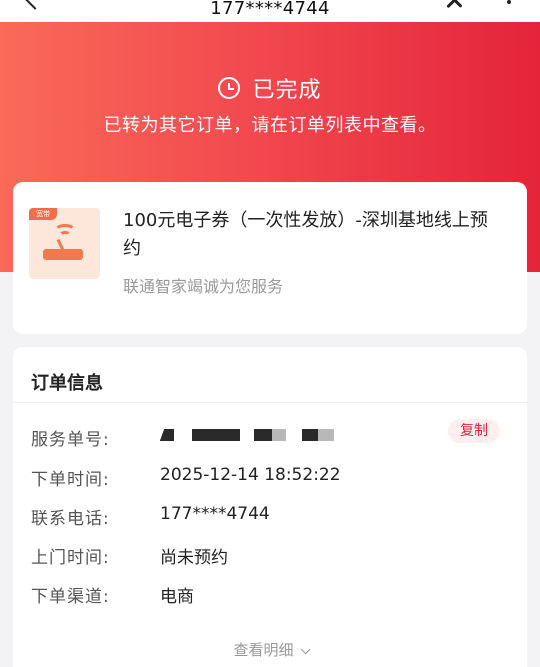  I want to click on product-thumbnail: 宽带, so click(64, 243).